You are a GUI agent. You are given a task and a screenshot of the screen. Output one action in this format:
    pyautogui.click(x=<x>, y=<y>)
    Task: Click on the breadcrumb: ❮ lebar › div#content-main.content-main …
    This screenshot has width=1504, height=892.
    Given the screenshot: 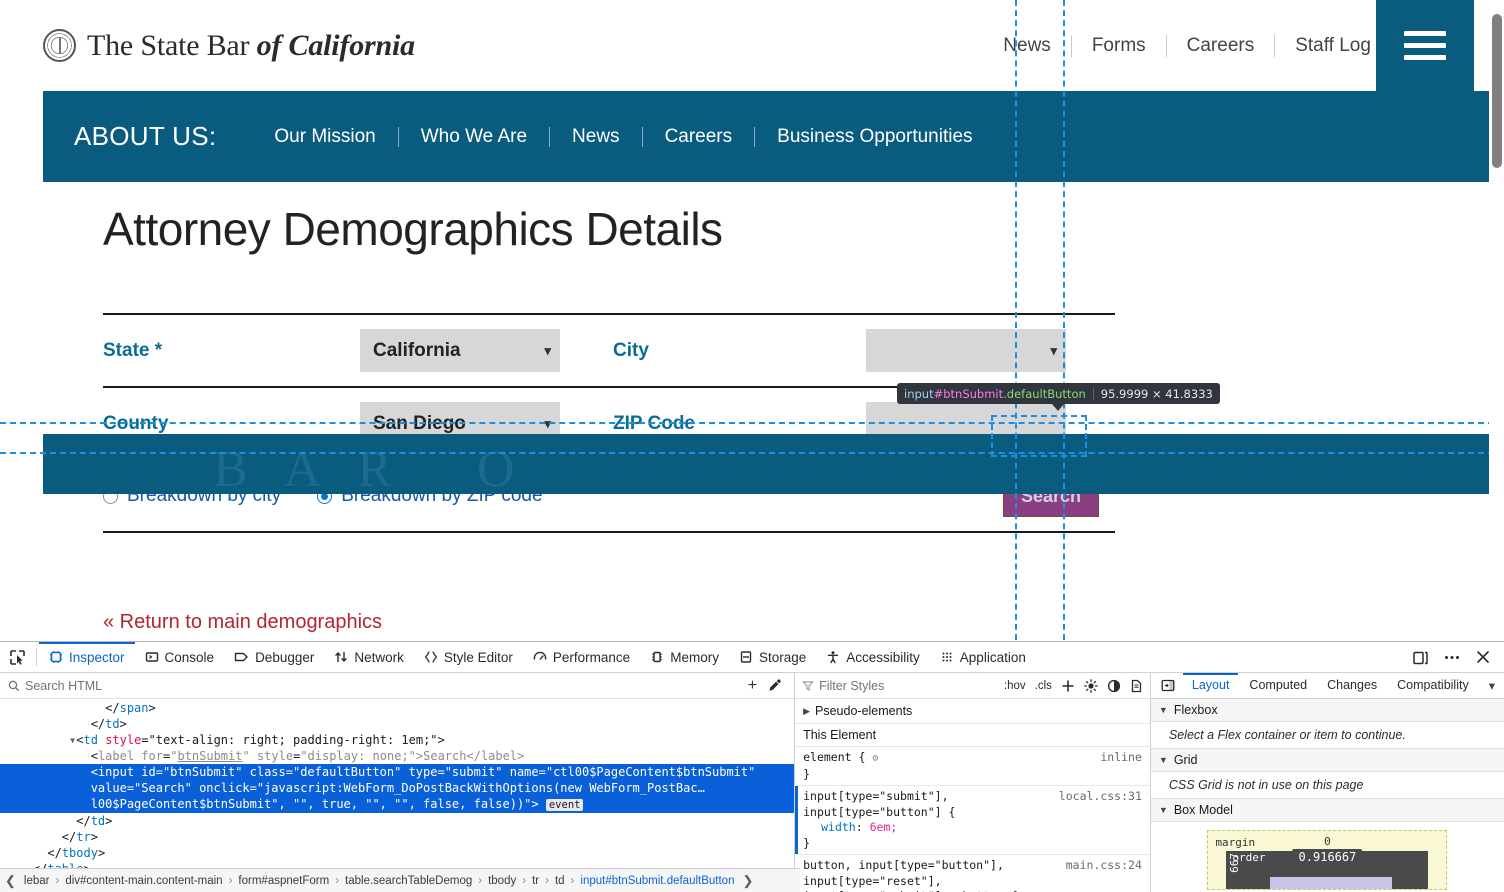 What is the action you would take?
    pyautogui.click(x=400, y=880)
    